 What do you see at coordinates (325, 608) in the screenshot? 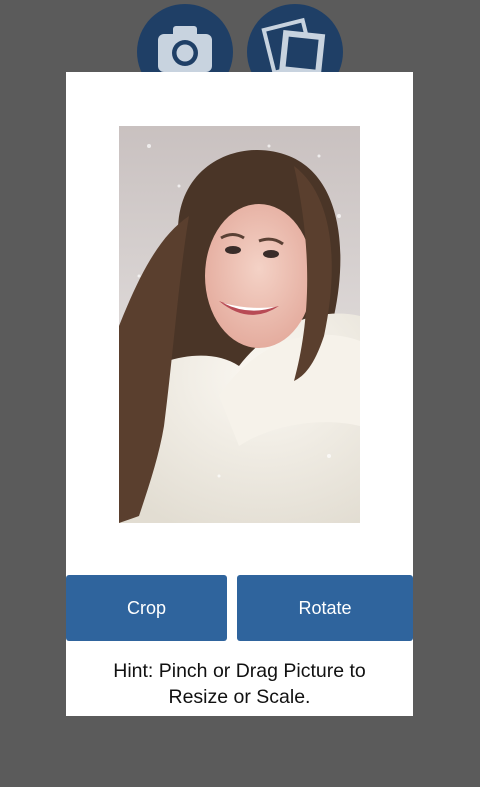
I see `rotate-button: Rotate` at bounding box center [325, 608].